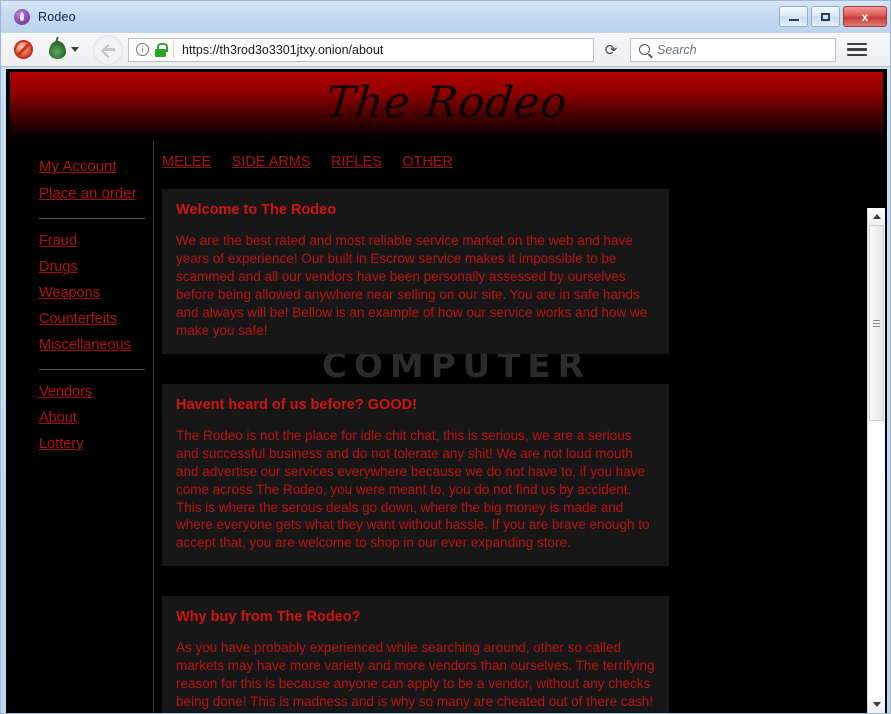  I want to click on panel-title: Havent heard of us before? GOOD!, so click(296, 404).